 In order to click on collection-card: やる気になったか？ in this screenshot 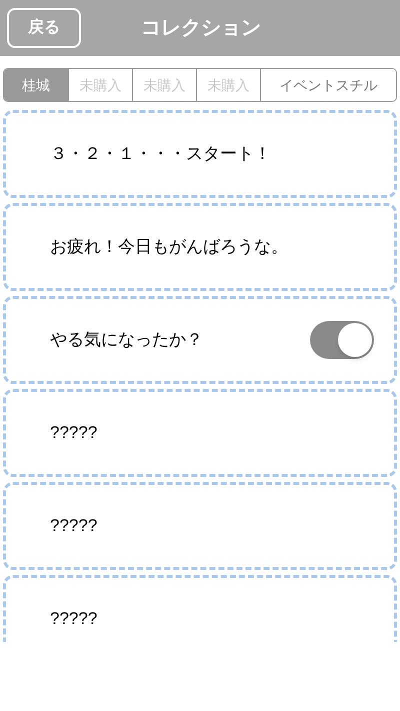, I will do `click(200, 340)`.